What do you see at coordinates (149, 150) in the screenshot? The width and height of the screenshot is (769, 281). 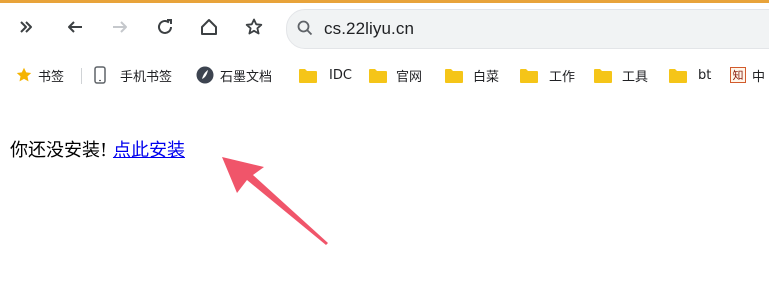 I see `install-link: 点此安装` at bounding box center [149, 150].